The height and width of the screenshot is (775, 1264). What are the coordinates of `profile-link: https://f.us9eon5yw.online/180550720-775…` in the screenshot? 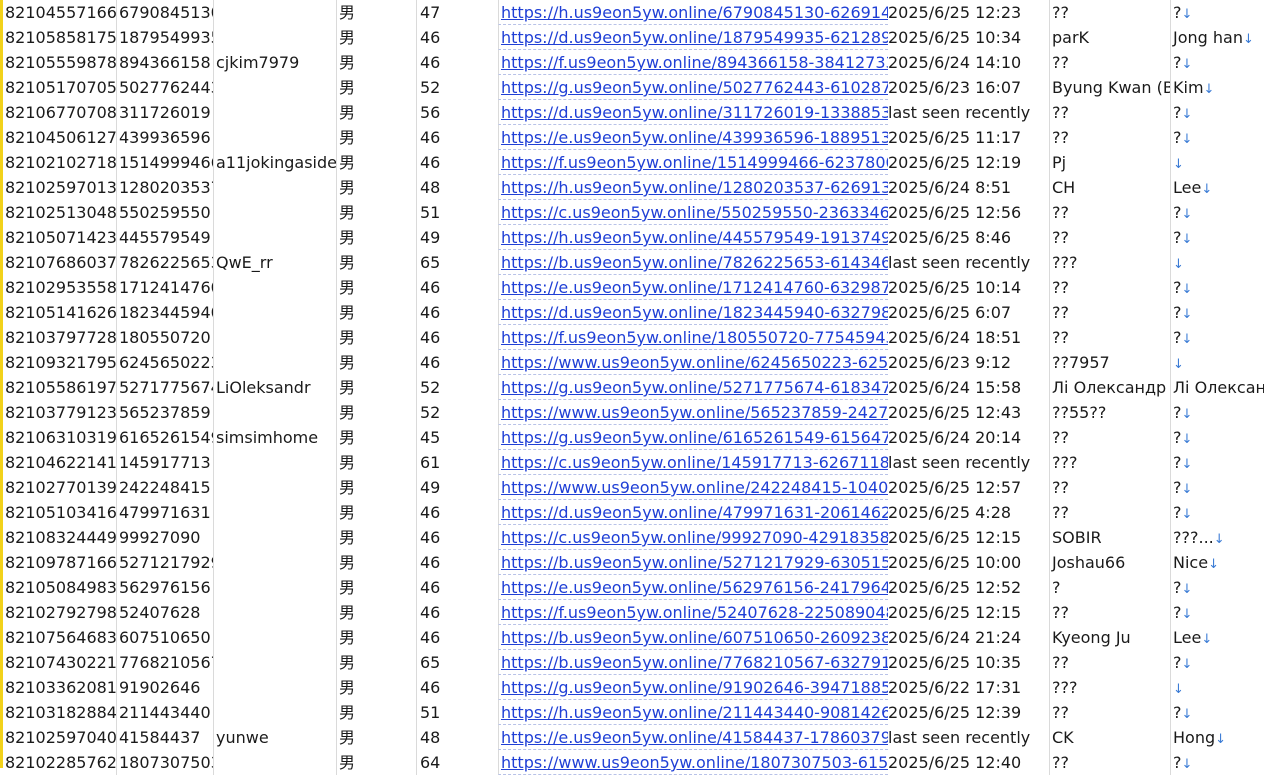 It's located at (694, 337).